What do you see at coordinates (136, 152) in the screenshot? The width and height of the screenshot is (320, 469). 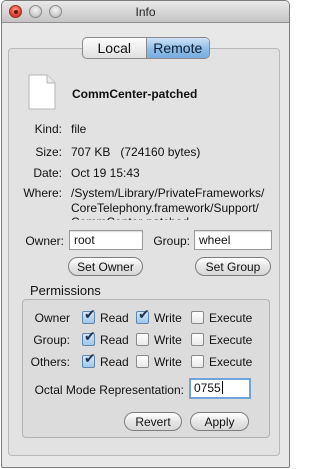 I see `size-value: 707 KB (724160 bytes)` at bounding box center [136, 152].